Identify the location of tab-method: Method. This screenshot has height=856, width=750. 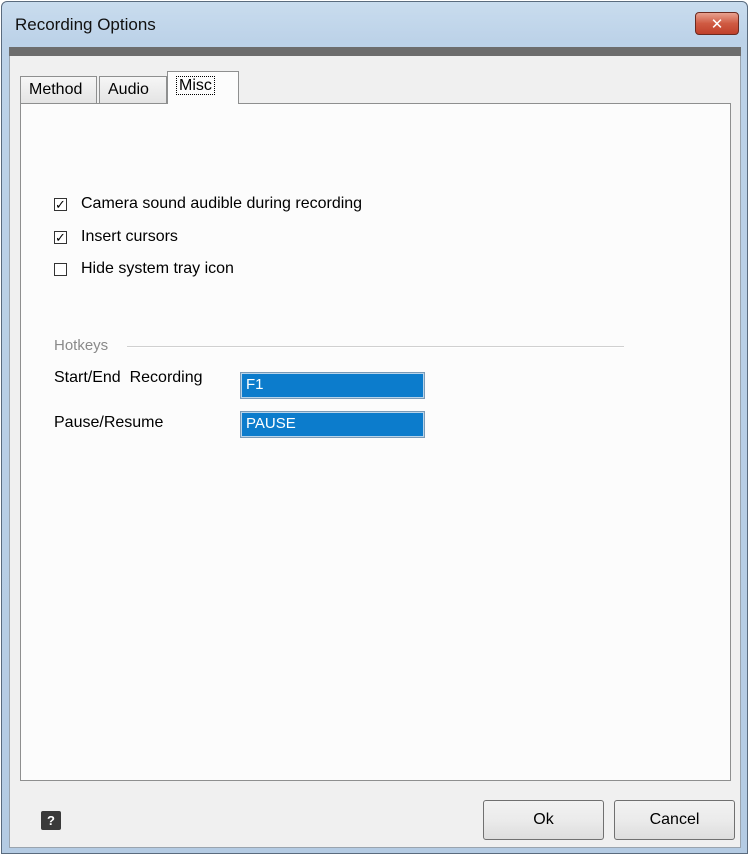
(58, 89).